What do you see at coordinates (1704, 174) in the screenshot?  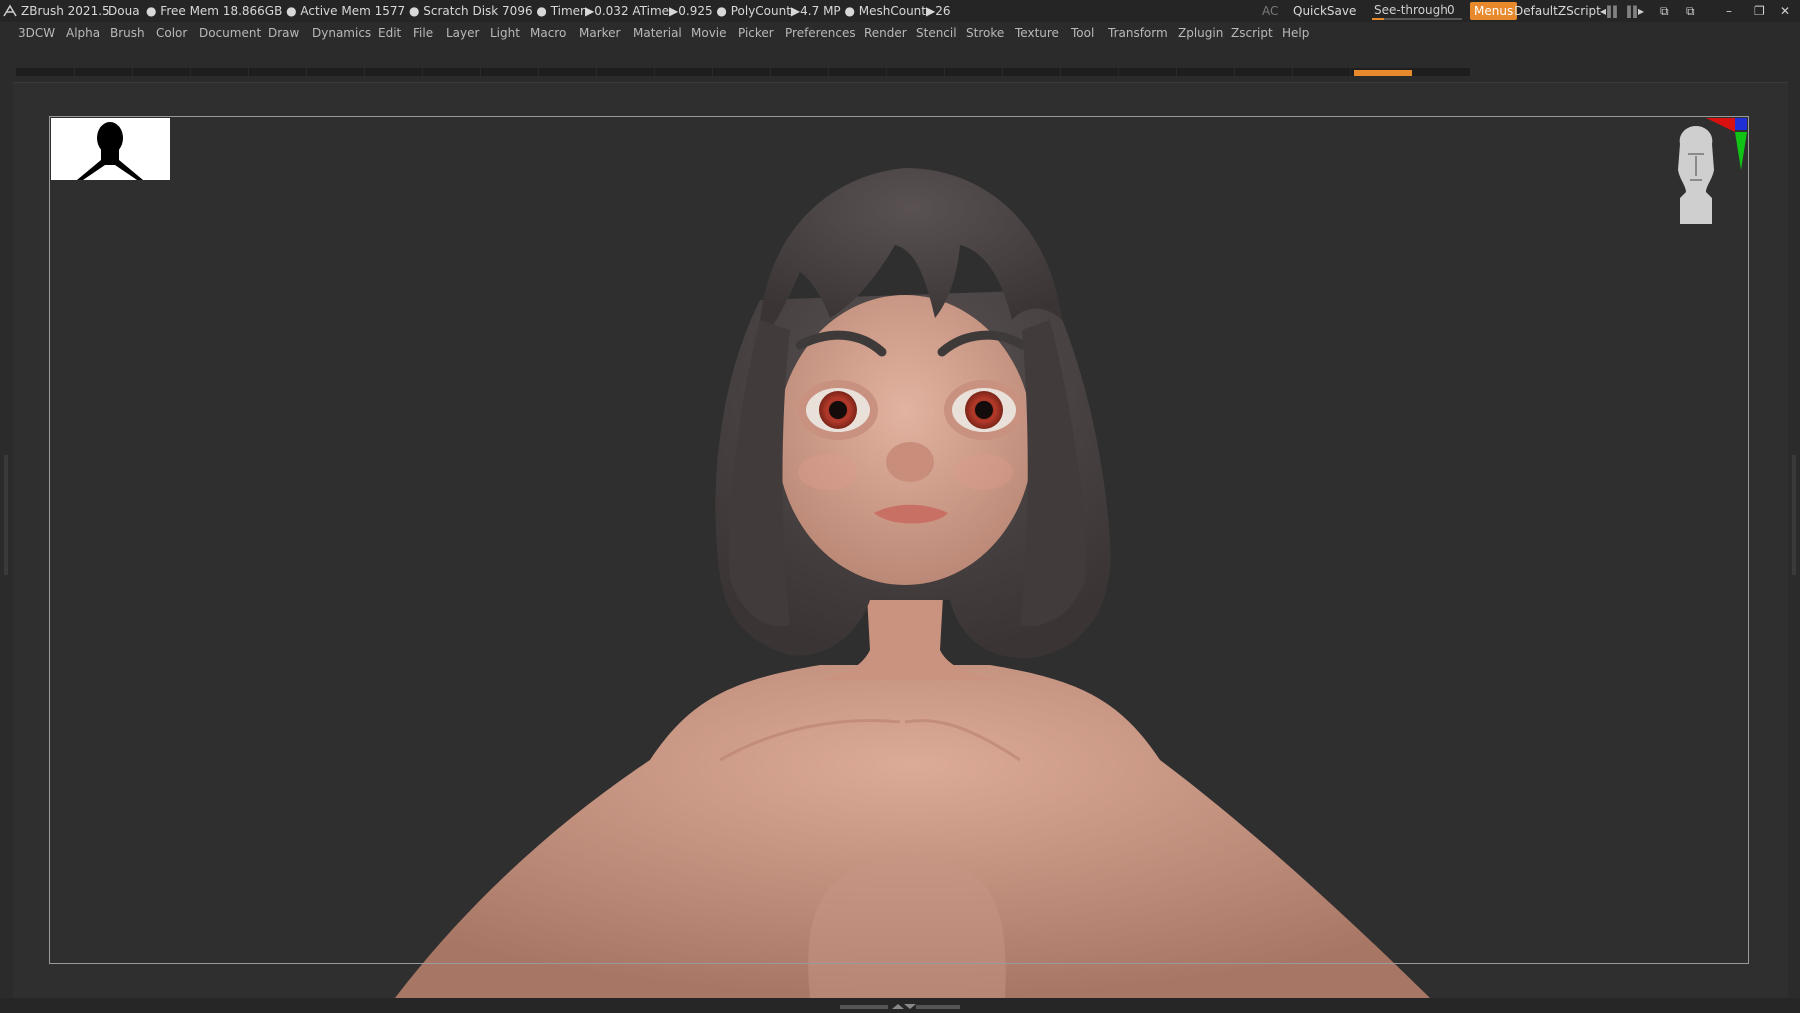 I see `navigation-head-icon` at bounding box center [1704, 174].